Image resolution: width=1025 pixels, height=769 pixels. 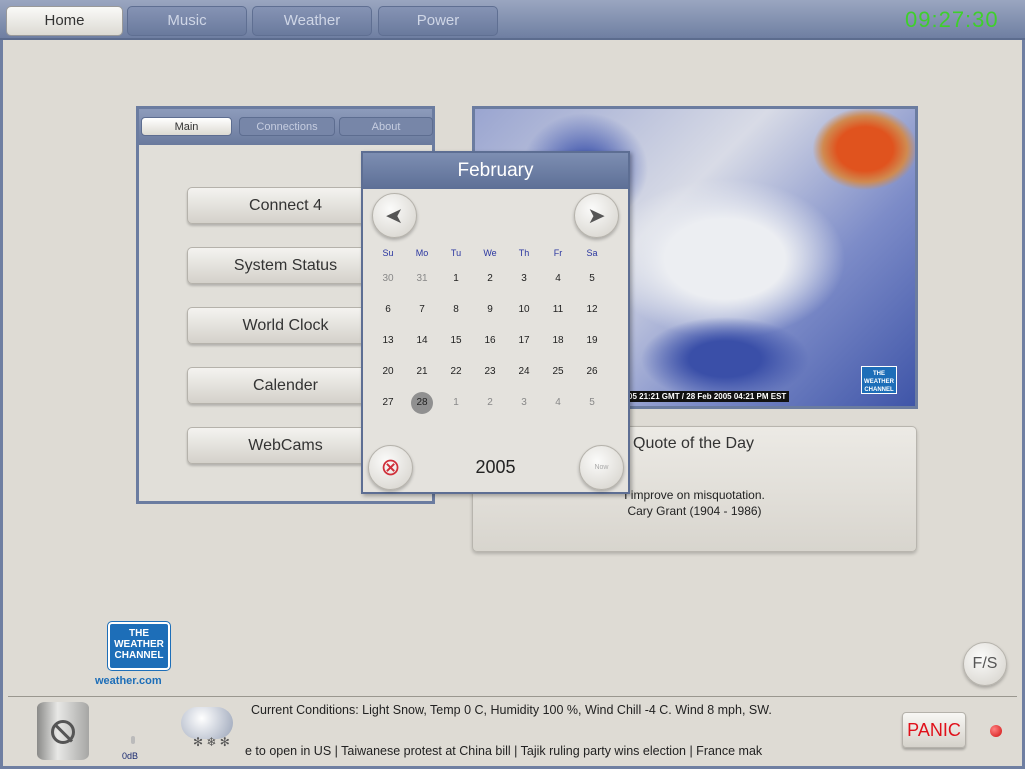 I want to click on status-indicator-light, so click(x=996, y=731).